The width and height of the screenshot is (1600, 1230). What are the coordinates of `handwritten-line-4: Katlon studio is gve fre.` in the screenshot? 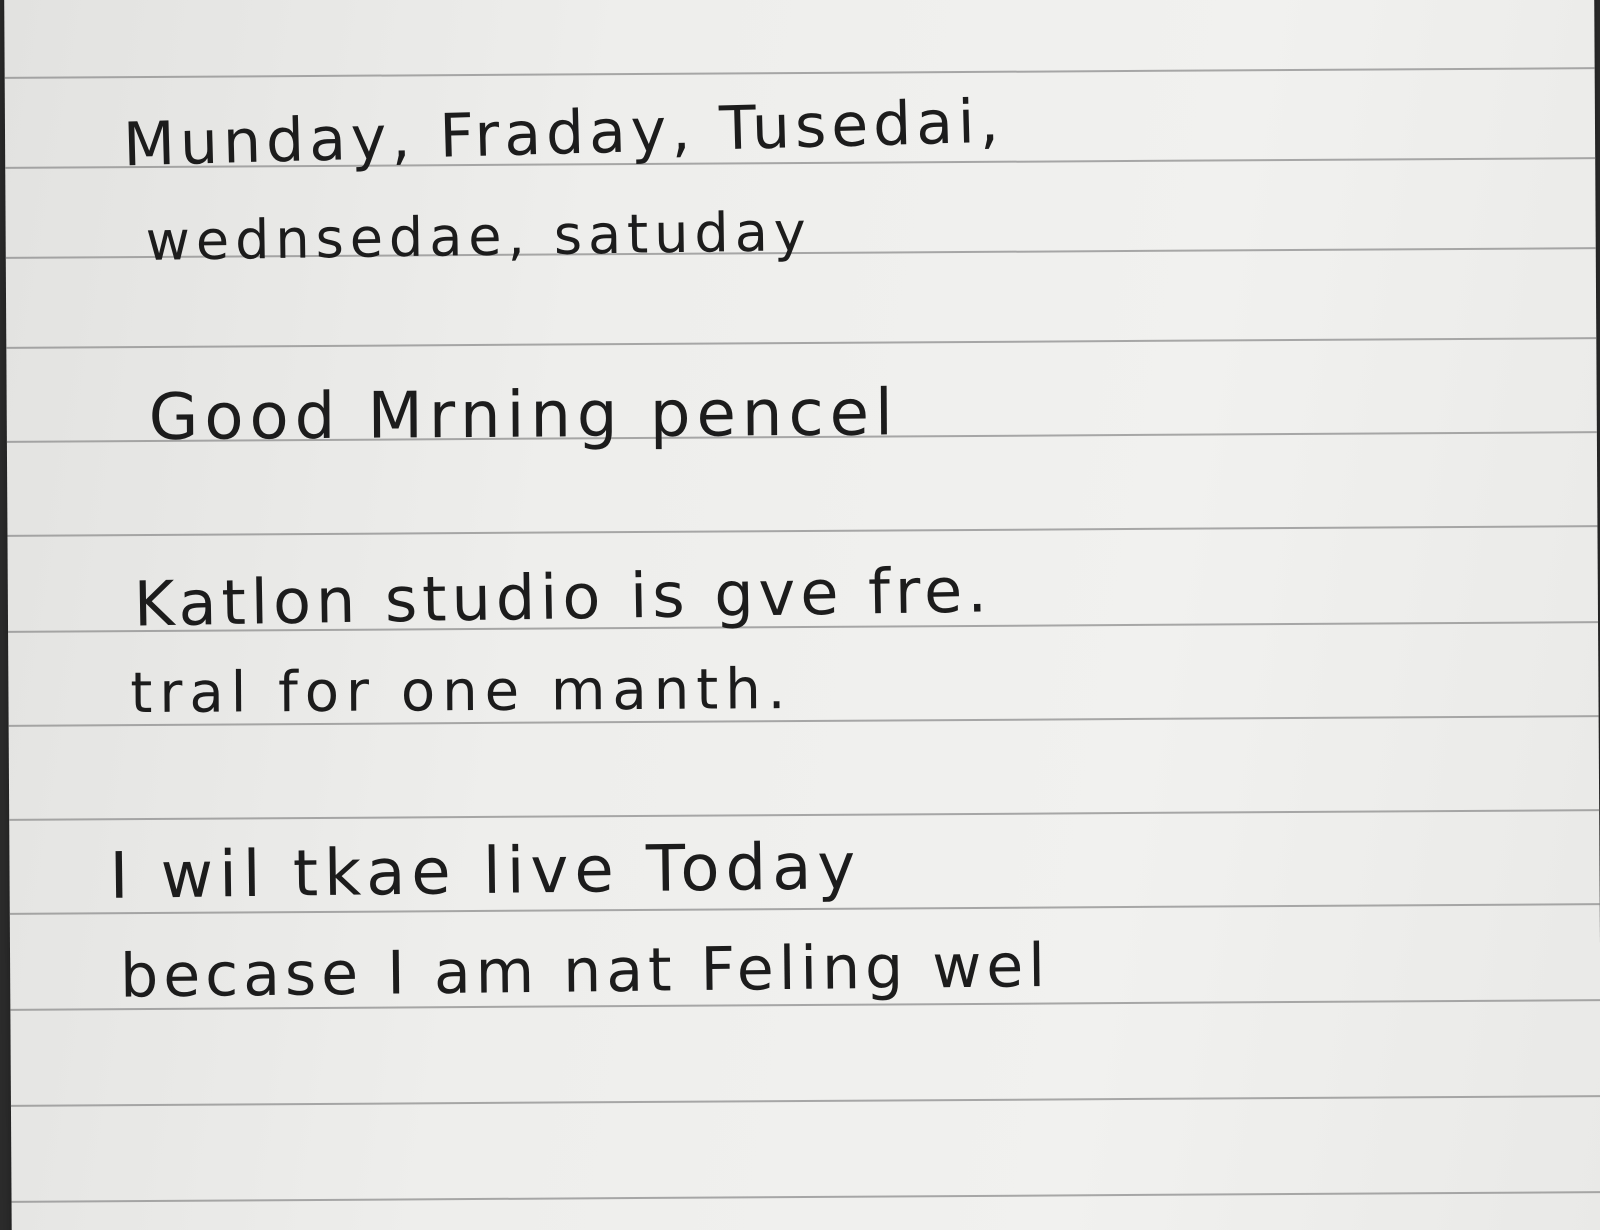 It's located at (563, 597).